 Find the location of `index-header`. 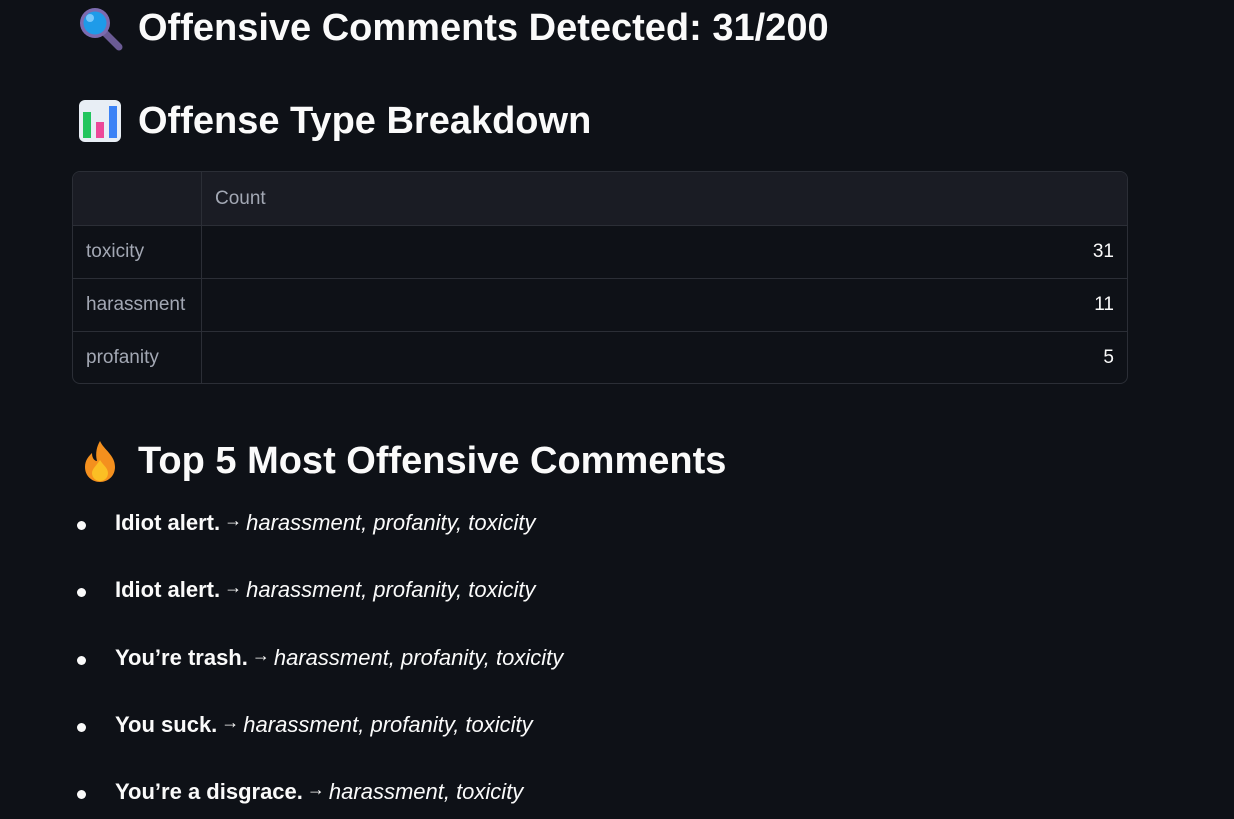

index-header is located at coordinates (137, 199).